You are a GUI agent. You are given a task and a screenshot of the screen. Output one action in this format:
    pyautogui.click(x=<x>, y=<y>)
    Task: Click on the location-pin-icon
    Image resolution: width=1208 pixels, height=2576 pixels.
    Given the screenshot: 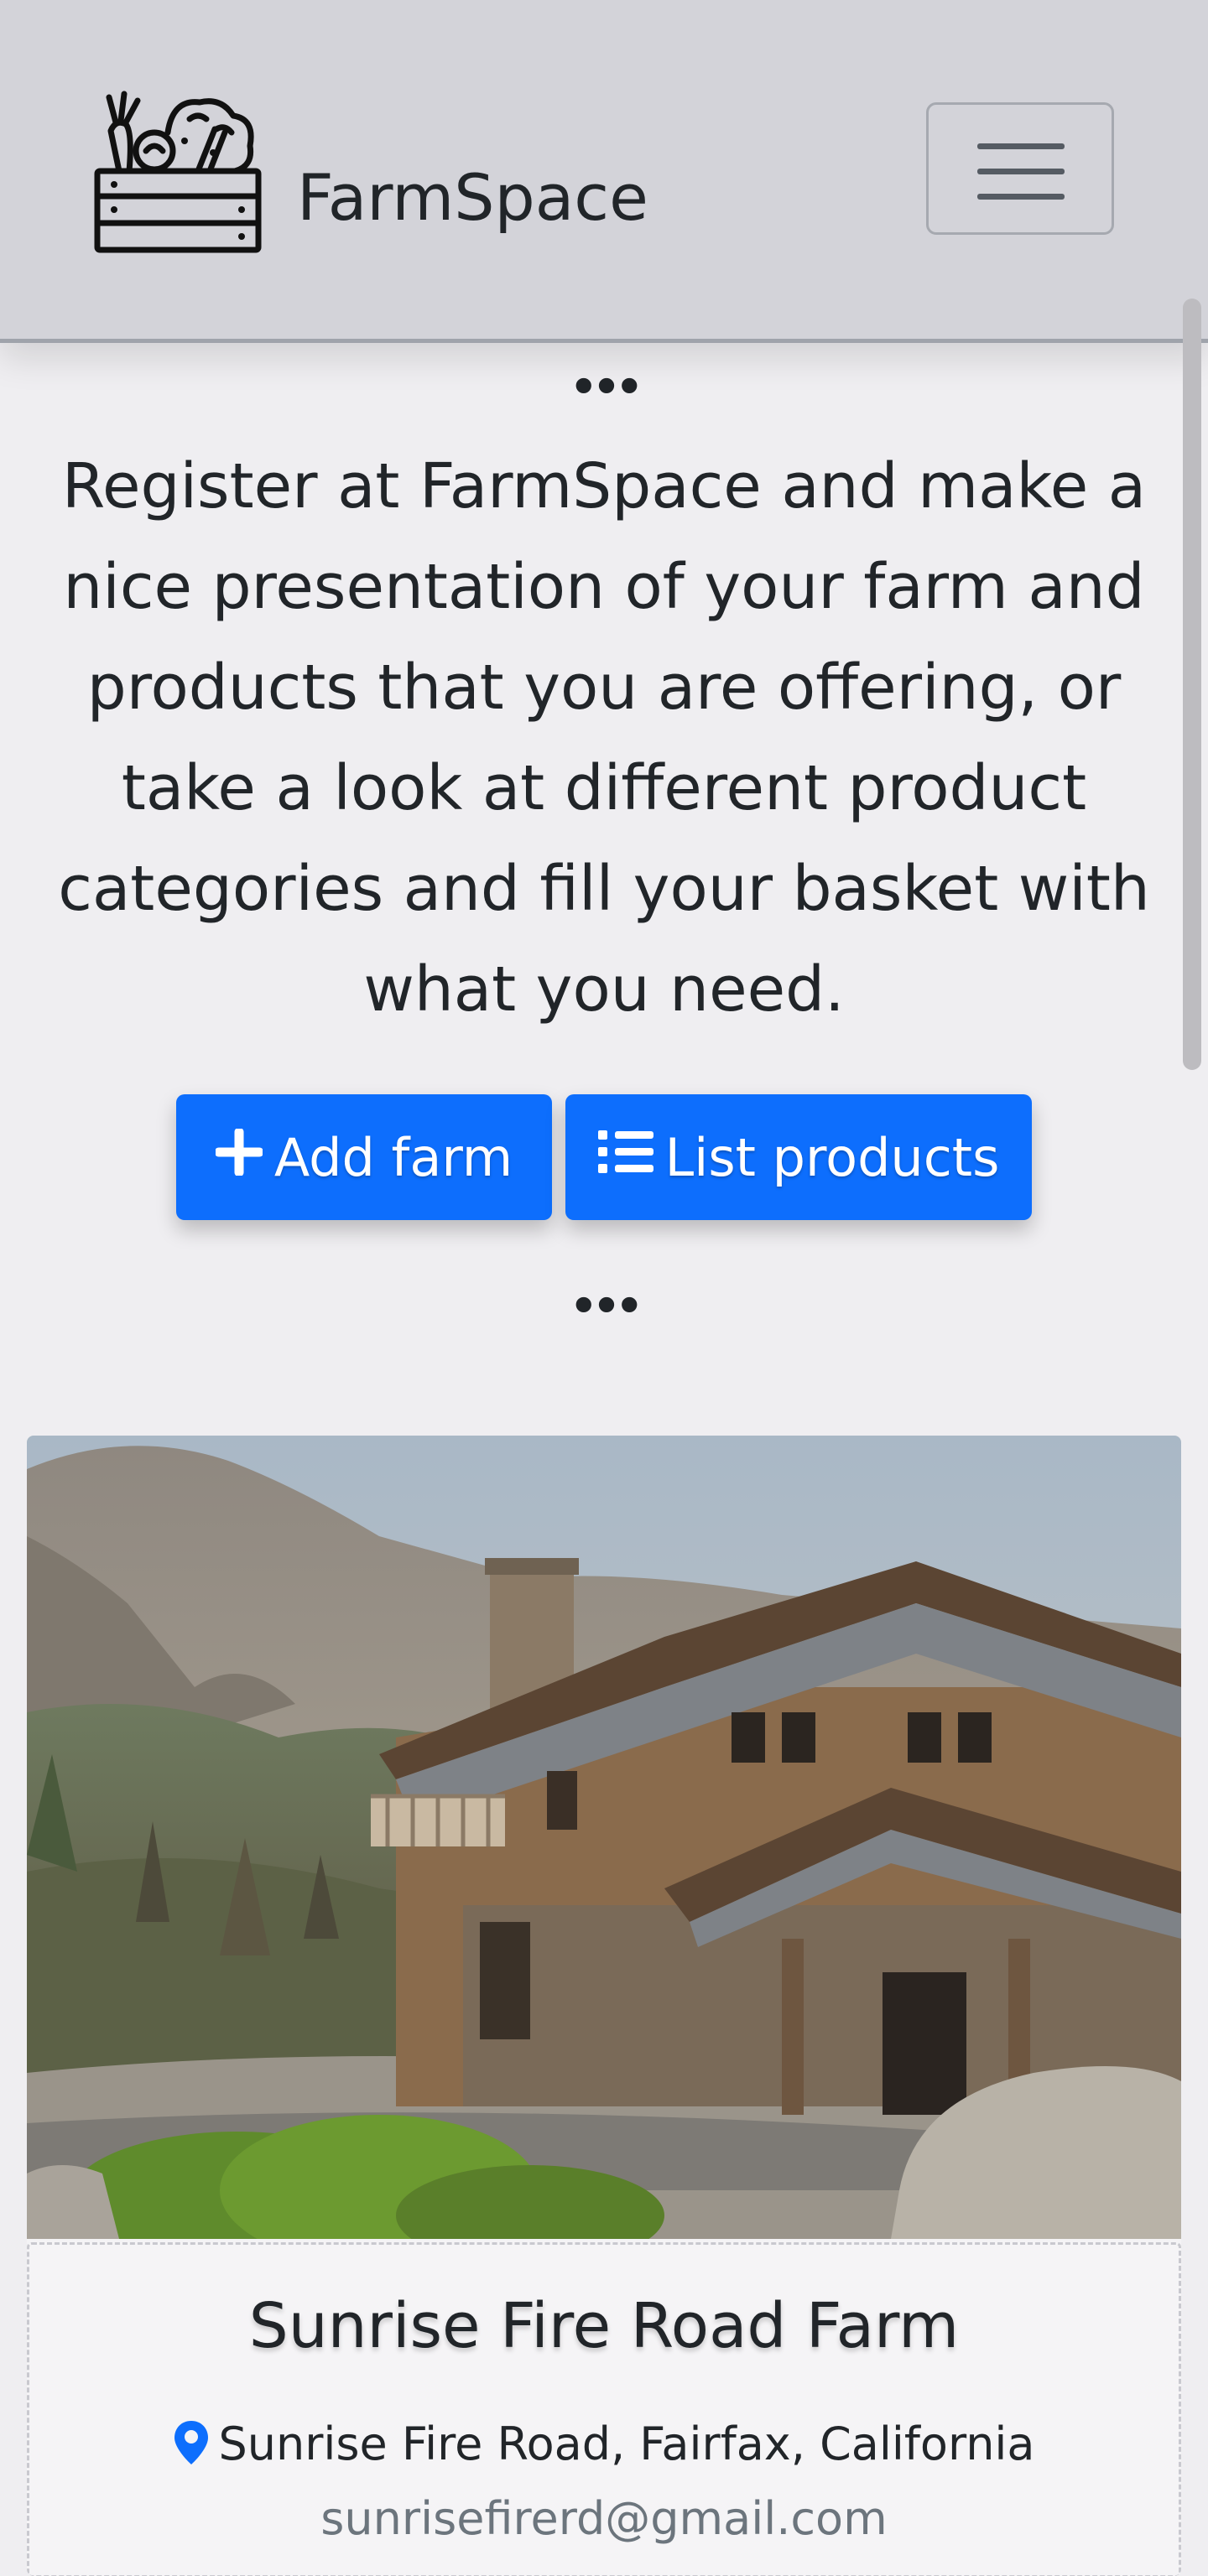 What is the action you would take?
    pyautogui.click(x=192, y=2446)
    